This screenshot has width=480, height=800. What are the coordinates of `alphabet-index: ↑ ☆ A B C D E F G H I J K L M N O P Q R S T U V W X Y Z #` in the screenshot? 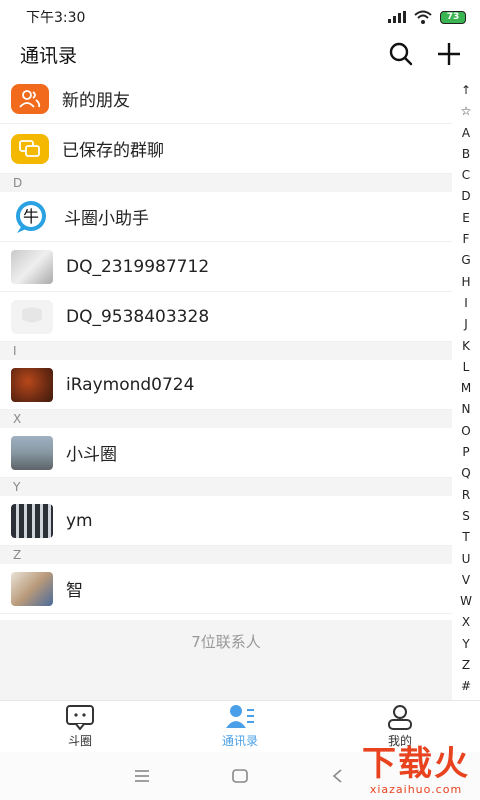 It's located at (466, 389).